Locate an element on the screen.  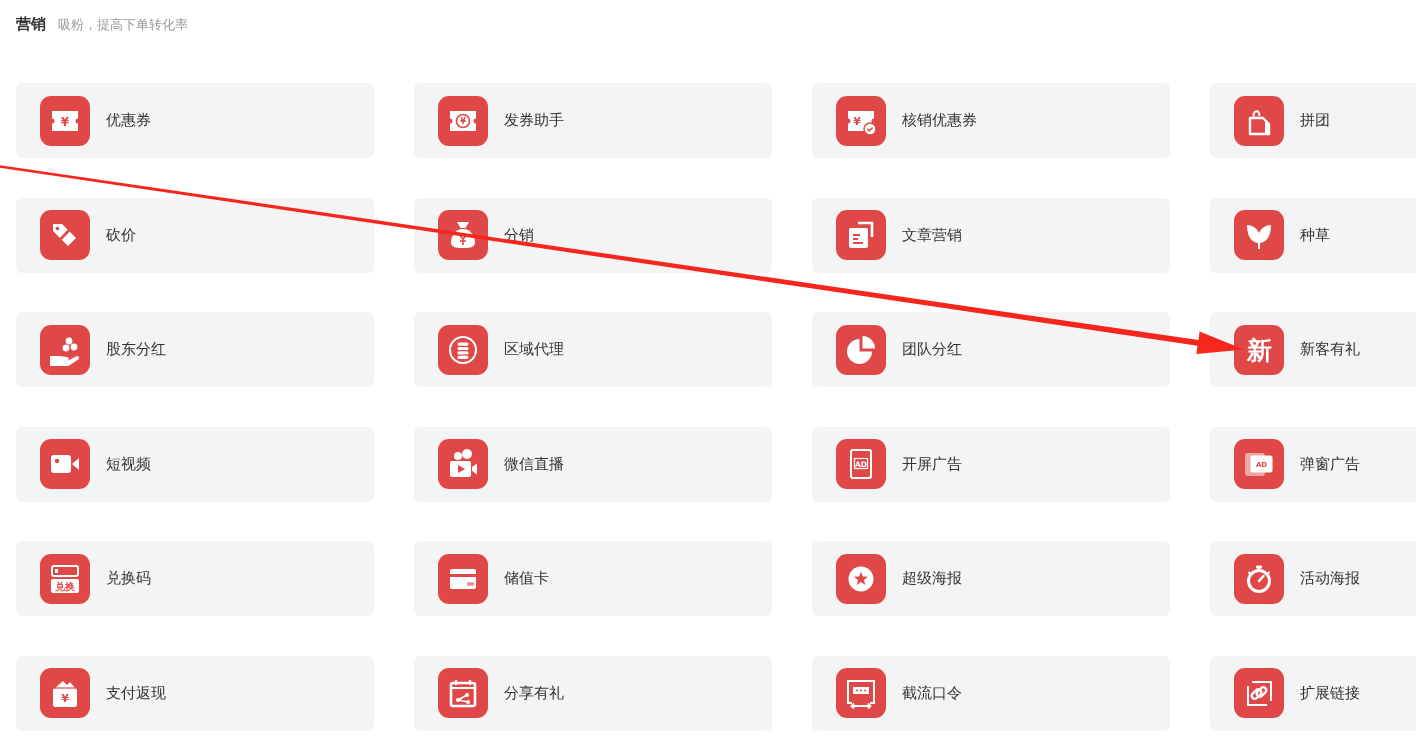
star-badge-icon is located at coordinates (861, 578).